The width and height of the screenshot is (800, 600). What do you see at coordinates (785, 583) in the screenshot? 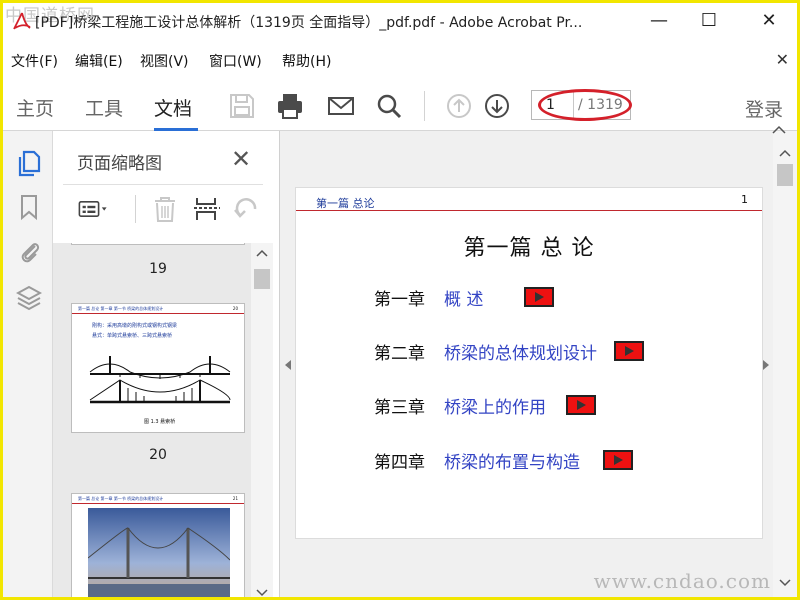
I see `doc-scroll-down-icon` at bounding box center [785, 583].